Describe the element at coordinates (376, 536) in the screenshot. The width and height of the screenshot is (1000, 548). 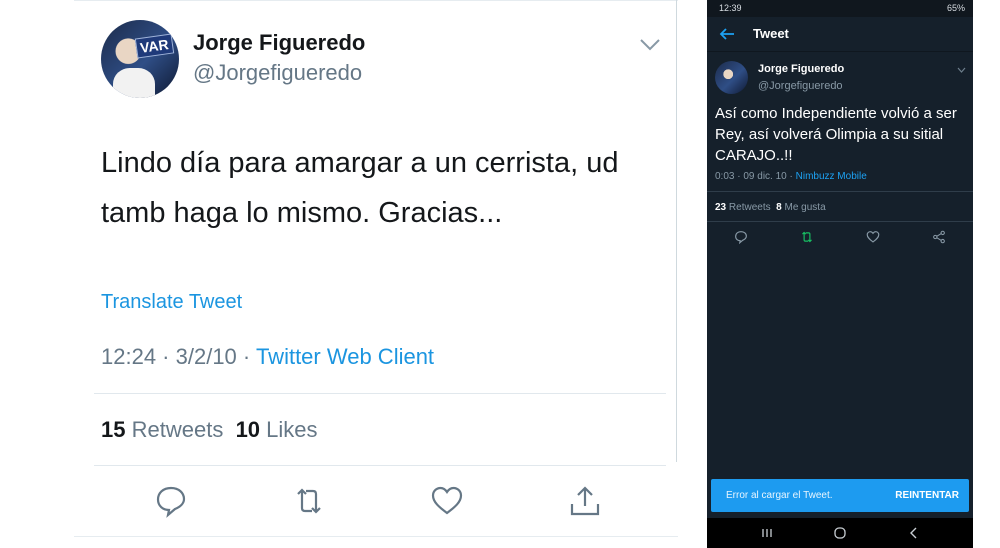
I see `bottom-border` at that location.